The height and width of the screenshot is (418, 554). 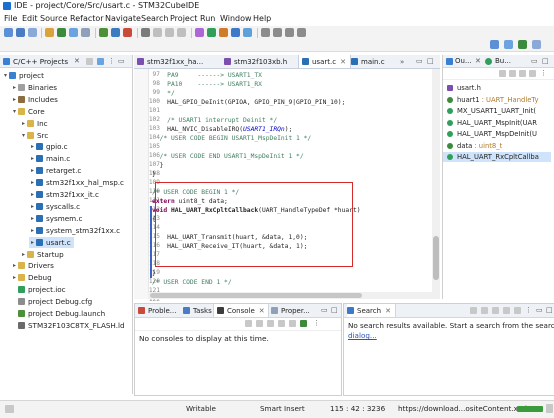 What do you see at coordinates (277, 32) in the screenshot?
I see `next-edit-icon` at bounding box center [277, 32].